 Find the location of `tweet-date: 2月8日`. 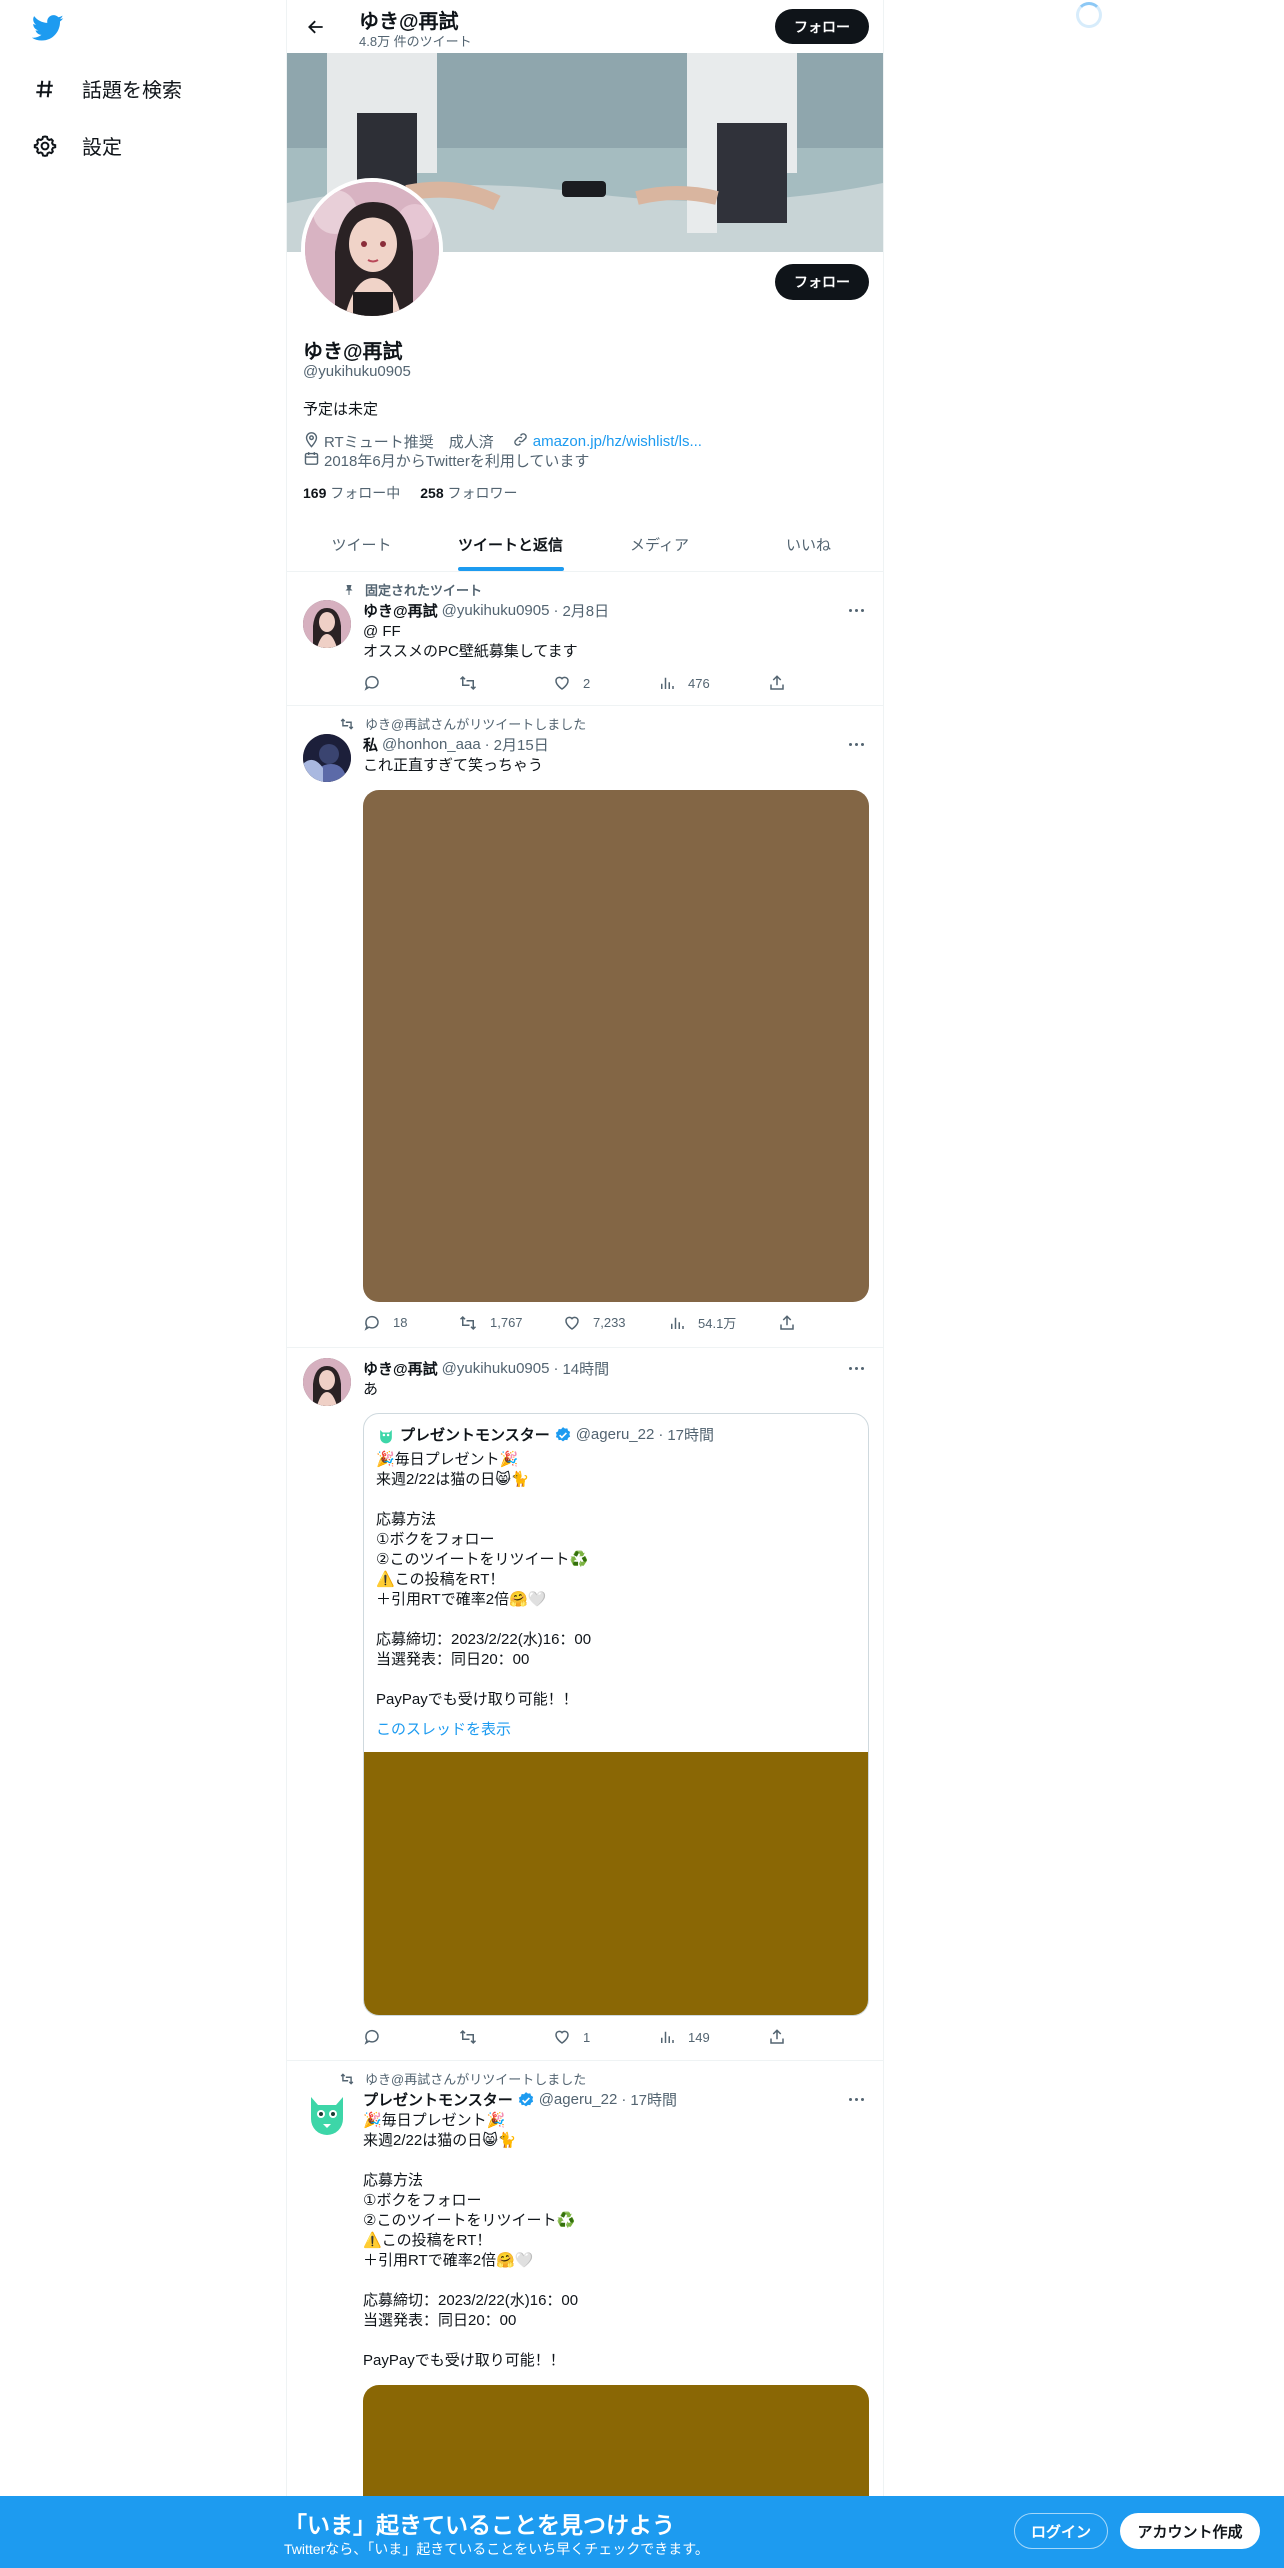

tweet-date: 2月8日 is located at coordinates (585, 610).